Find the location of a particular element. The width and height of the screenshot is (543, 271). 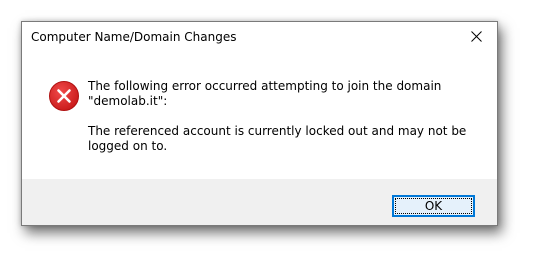

window-title: Computer Name/Domain Changes is located at coordinates (134, 37).